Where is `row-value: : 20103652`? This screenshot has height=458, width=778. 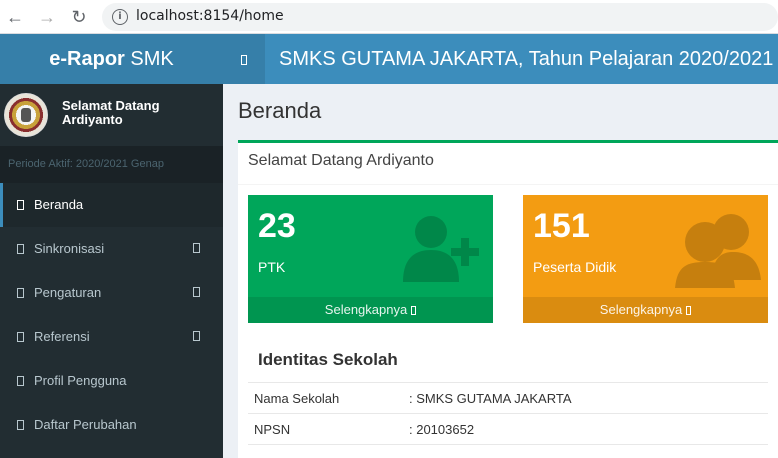 row-value: : 20103652 is located at coordinates (442, 429).